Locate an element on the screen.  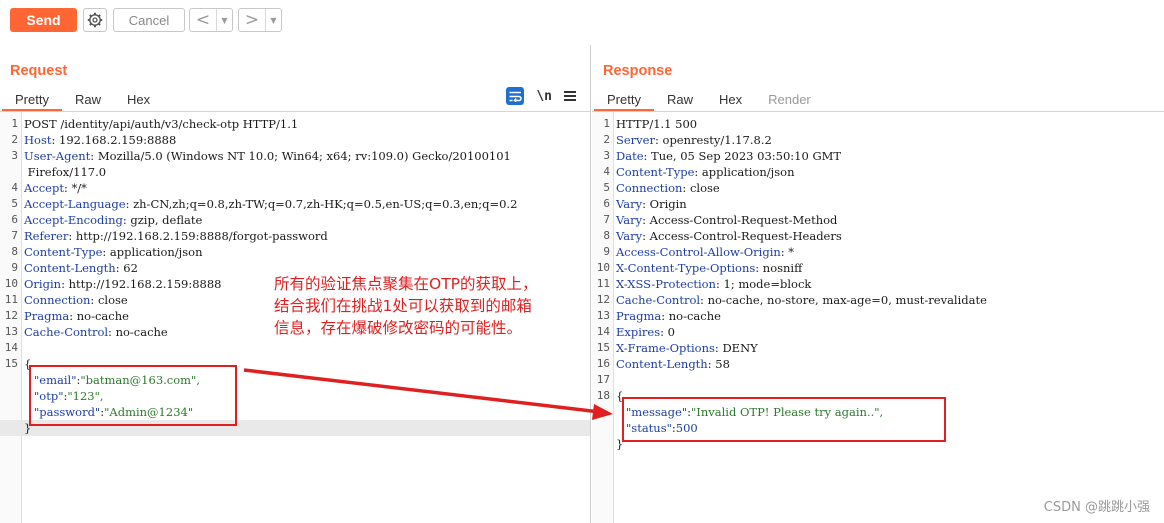
line-number: 5 is located at coordinates (14, 203).